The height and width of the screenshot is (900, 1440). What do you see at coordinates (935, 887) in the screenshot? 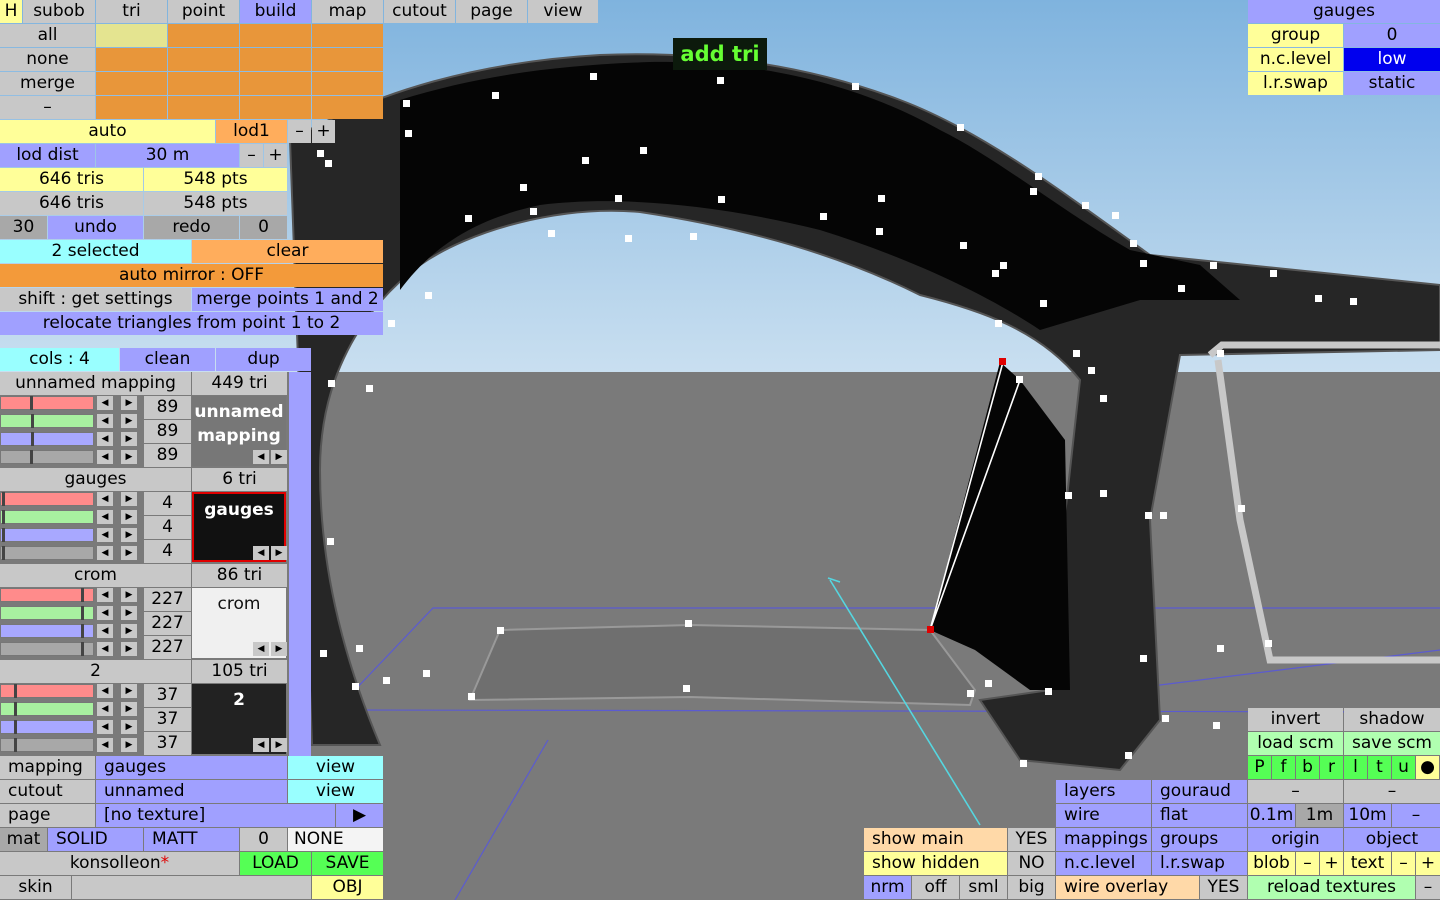
I see `off-button: off` at bounding box center [935, 887].